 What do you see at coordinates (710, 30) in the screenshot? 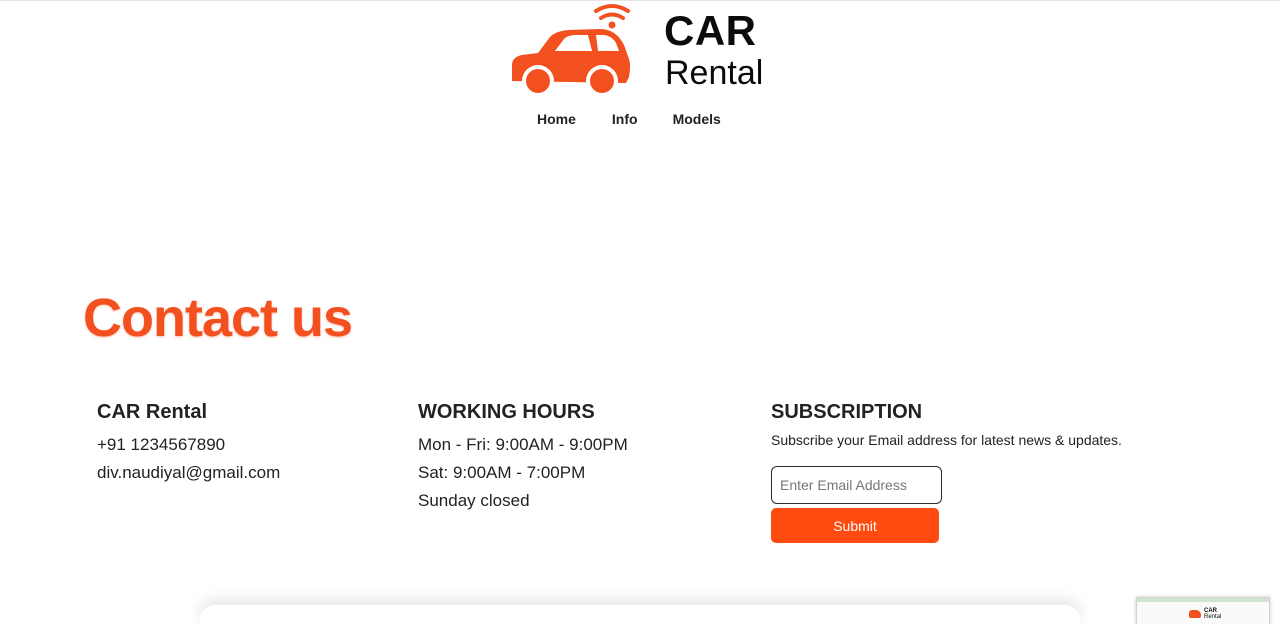
I see `brand-title: CAR` at bounding box center [710, 30].